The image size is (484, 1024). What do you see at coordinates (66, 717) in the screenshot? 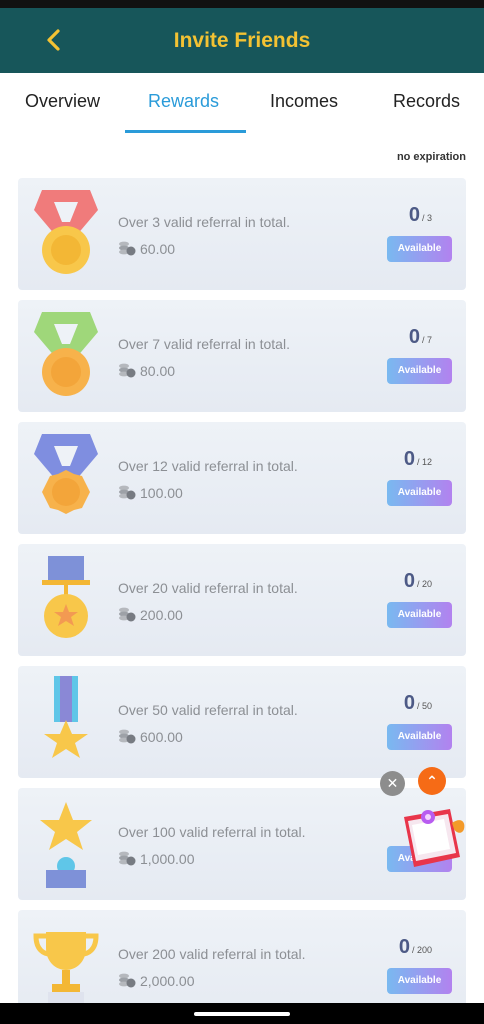
I see `medal-ribbon-star-icon` at bounding box center [66, 717].